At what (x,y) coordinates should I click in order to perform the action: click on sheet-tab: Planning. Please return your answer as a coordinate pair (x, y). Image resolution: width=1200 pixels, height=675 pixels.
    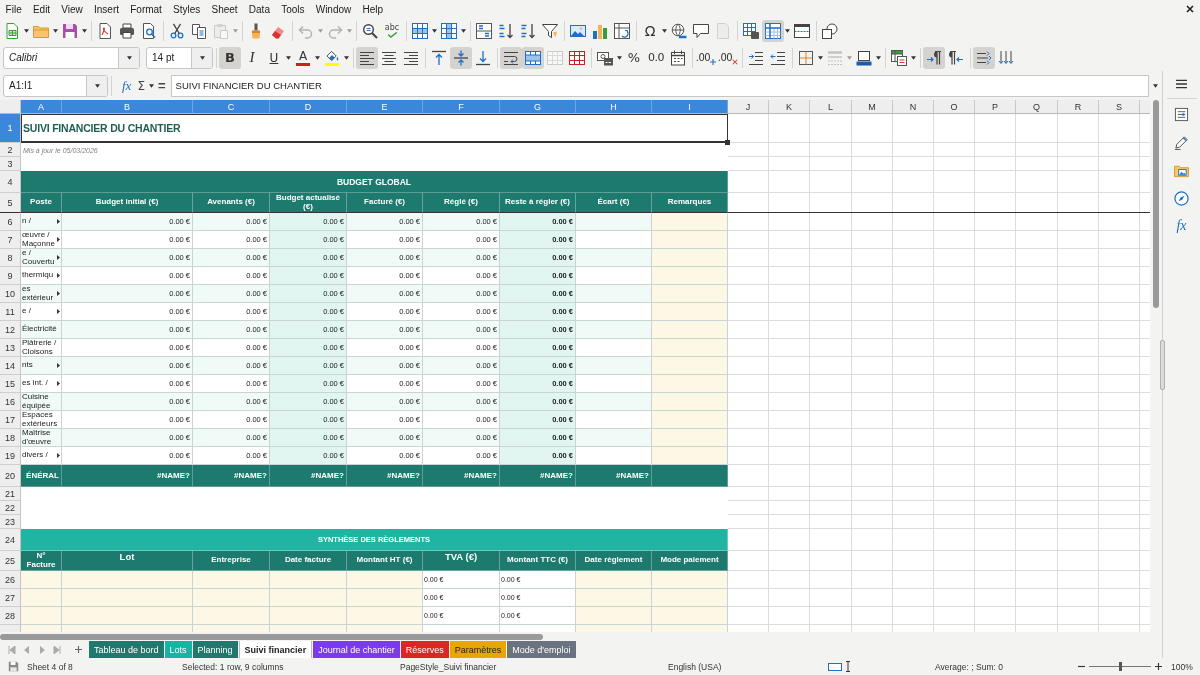
    Looking at the image, I should click on (215, 649).